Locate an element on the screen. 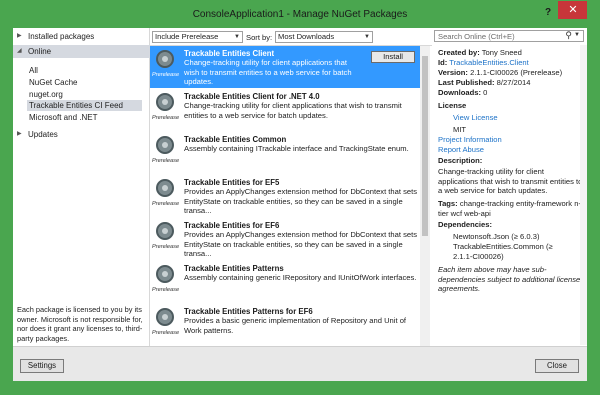 This screenshot has width=600, height=395. sidebar-item-label: Updates is located at coordinates (43, 134).